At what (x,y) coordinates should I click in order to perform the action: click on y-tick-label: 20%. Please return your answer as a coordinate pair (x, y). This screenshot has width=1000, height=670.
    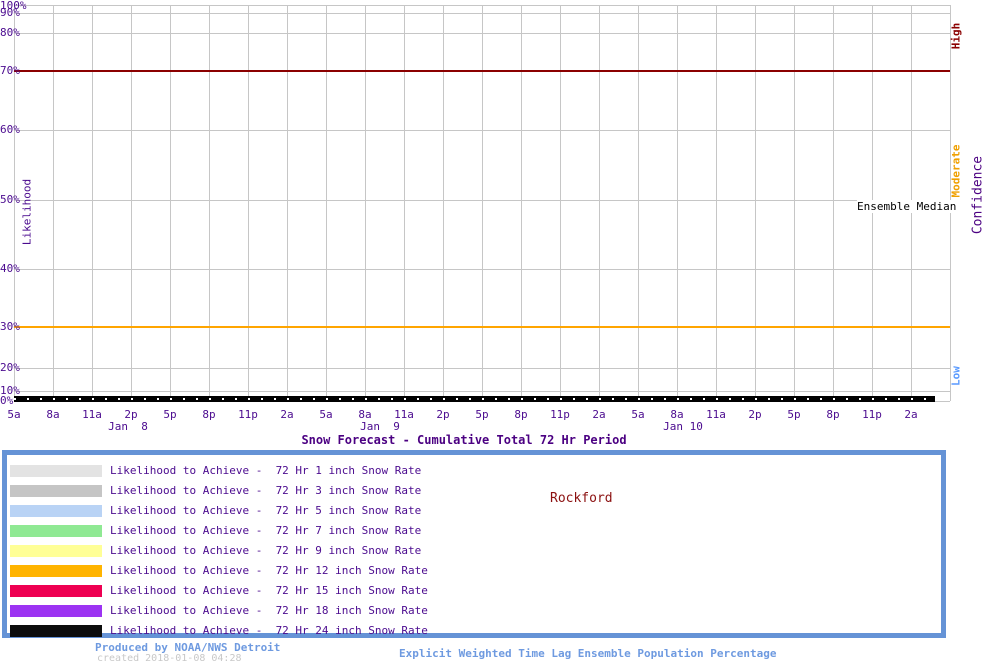
    Looking at the image, I should click on (10, 367).